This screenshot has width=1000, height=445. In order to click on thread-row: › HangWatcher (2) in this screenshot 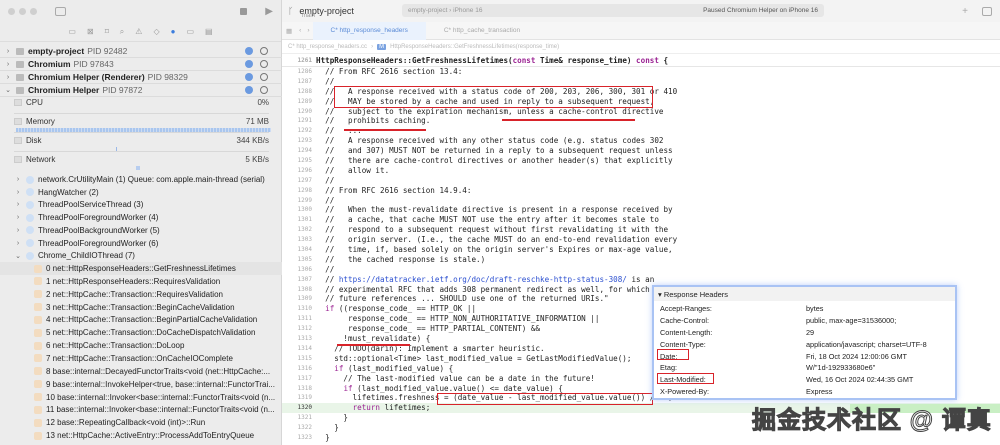, I will do `click(141, 192)`.